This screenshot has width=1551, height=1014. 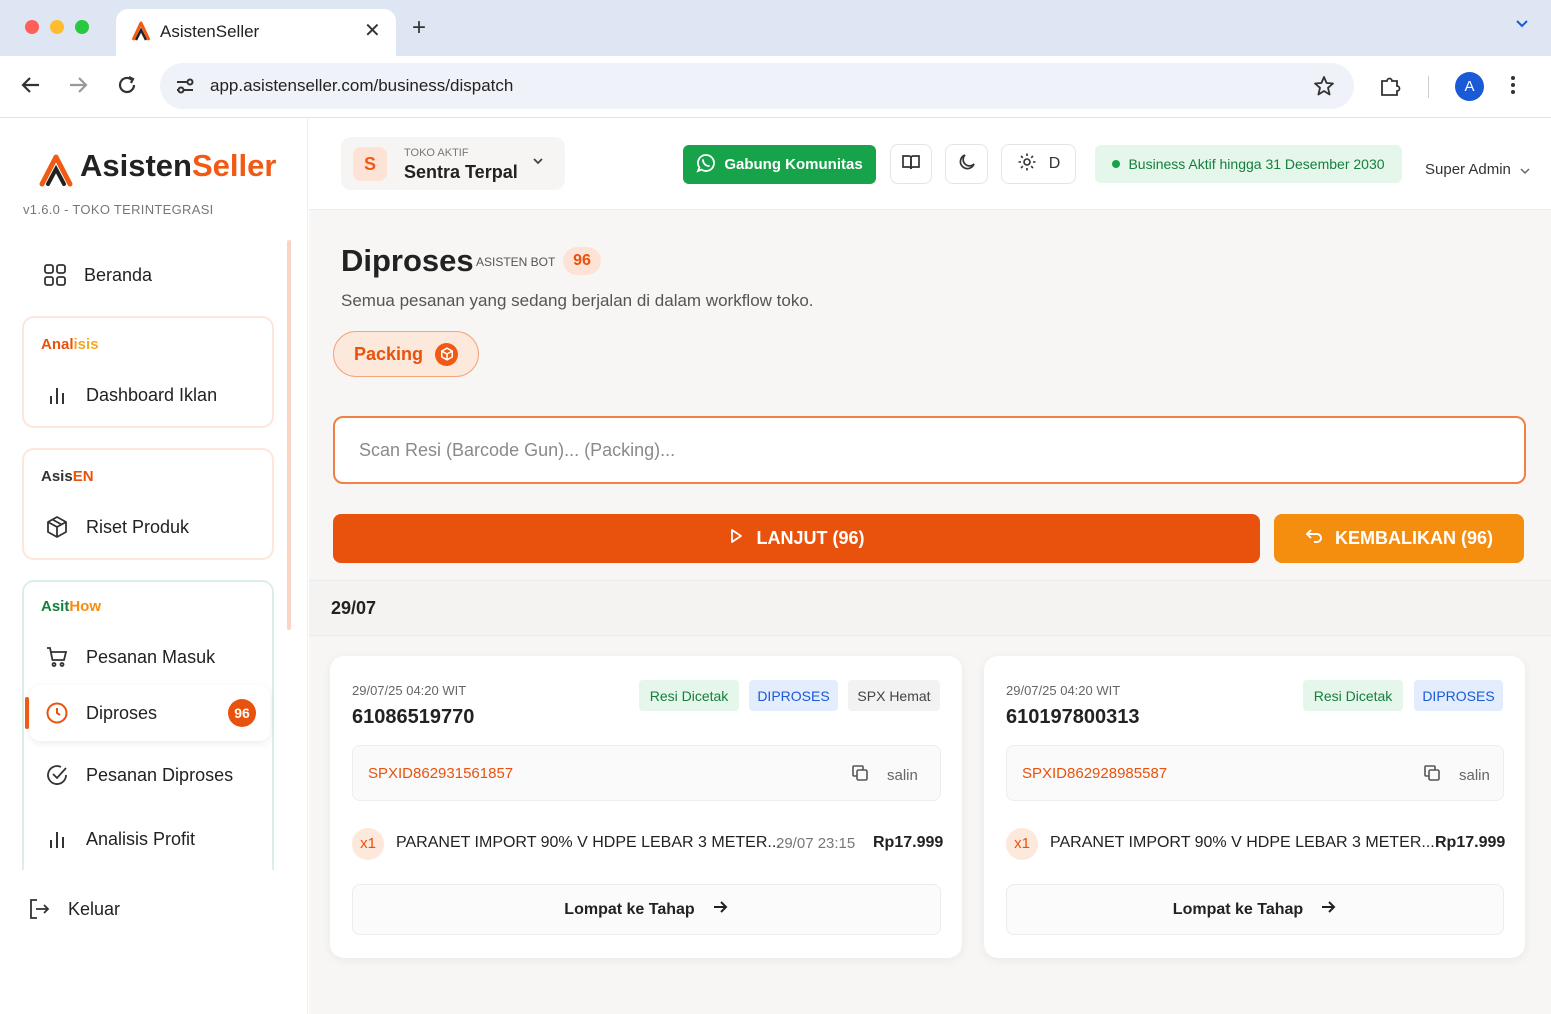 I want to click on join-community-button: Gabung Komunitas, so click(x=779, y=164).